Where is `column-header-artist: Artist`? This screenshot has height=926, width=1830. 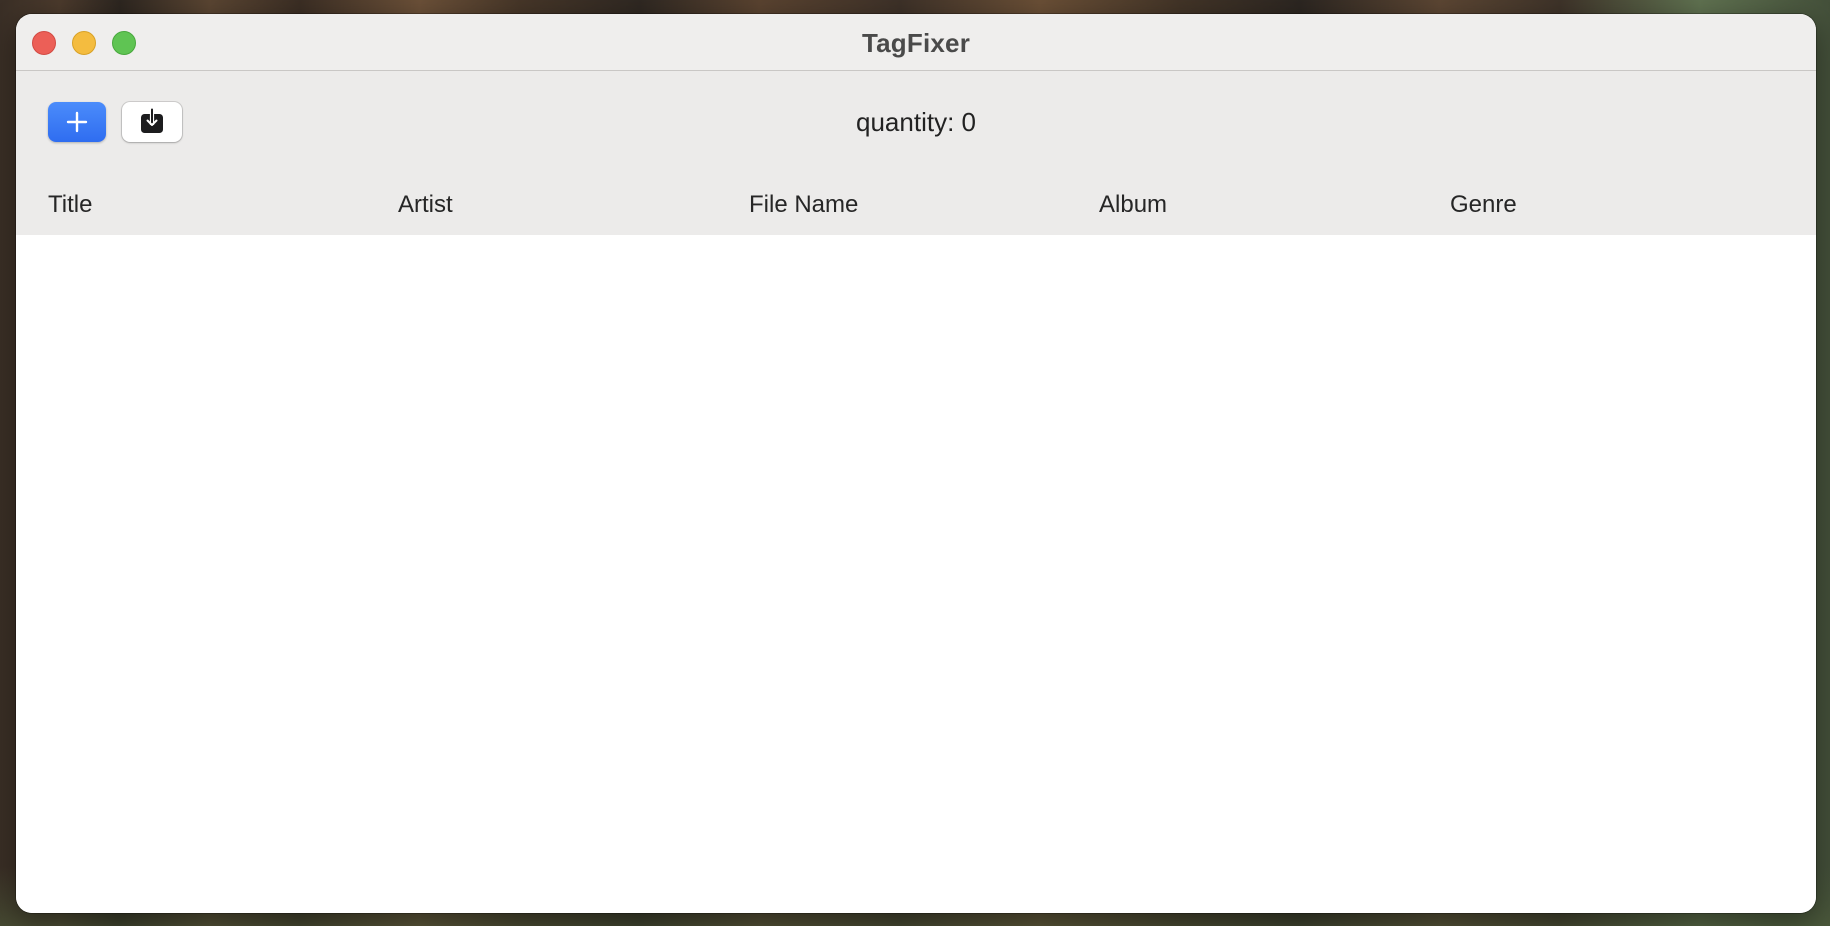
column-header-artist: Artist is located at coordinates (425, 205).